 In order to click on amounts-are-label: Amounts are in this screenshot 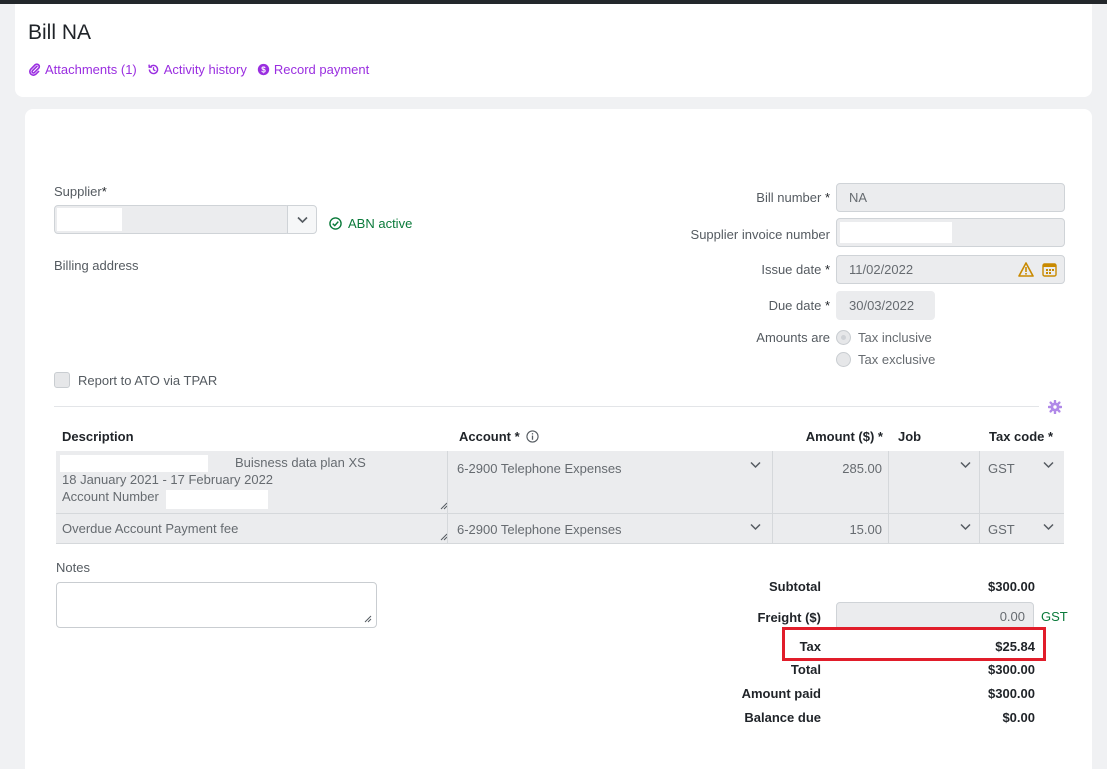, I will do `click(793, 337)`.